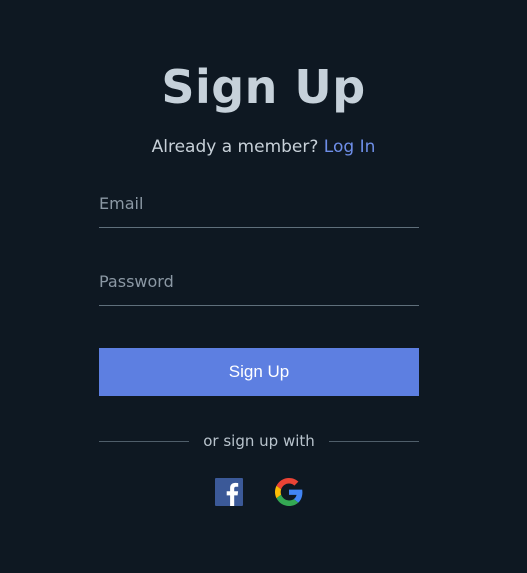 The height and width of the screenshot is (573, 527). I want to click on page-title: Sign Up, so click(263, 87).